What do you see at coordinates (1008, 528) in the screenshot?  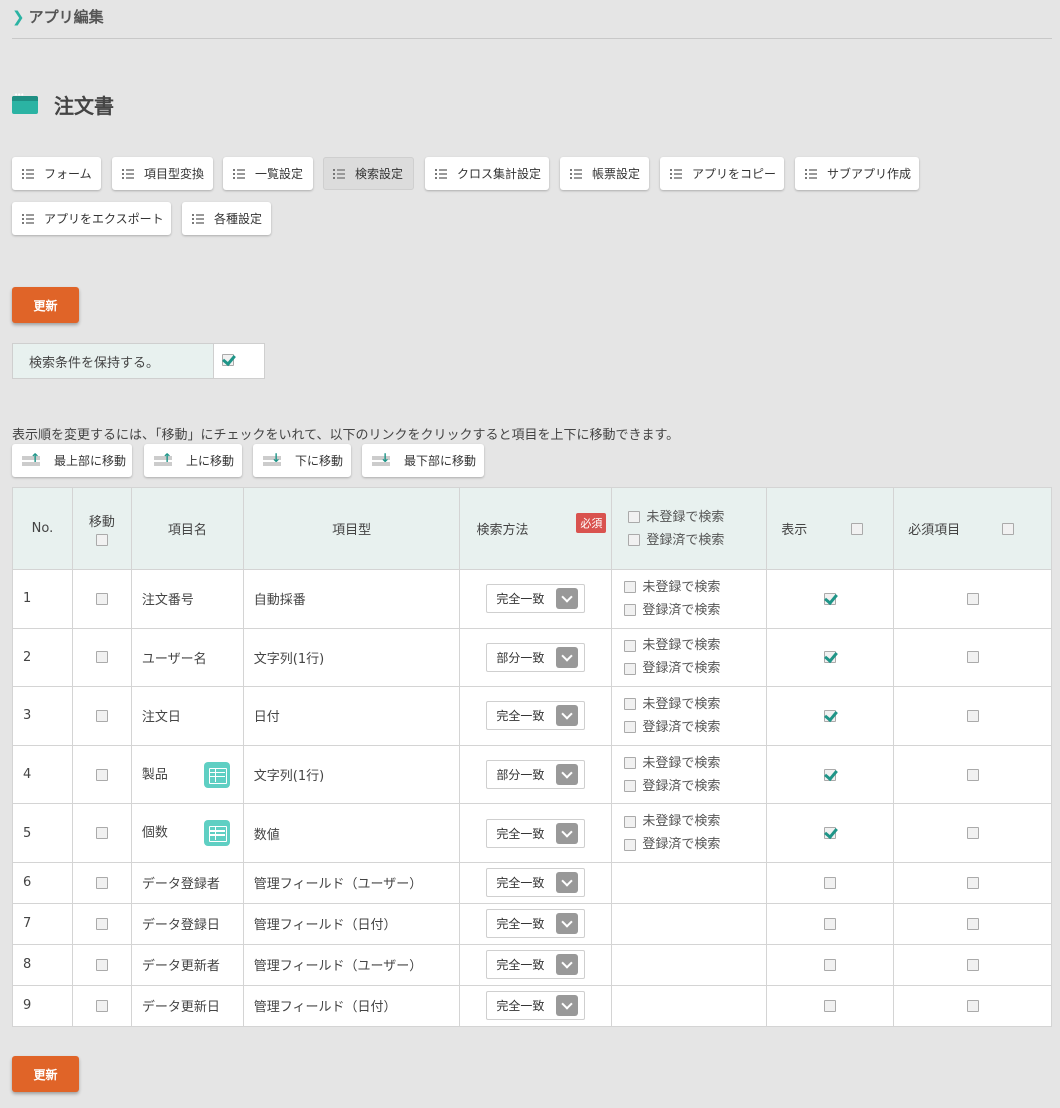 I see `required-all-checkbox` at bounding box center [1008, 528].